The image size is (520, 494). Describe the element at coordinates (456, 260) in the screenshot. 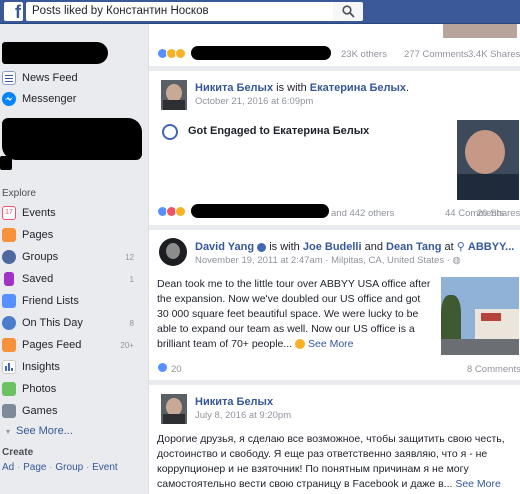

I see `privacy-globe-icon: ◍` at that location.